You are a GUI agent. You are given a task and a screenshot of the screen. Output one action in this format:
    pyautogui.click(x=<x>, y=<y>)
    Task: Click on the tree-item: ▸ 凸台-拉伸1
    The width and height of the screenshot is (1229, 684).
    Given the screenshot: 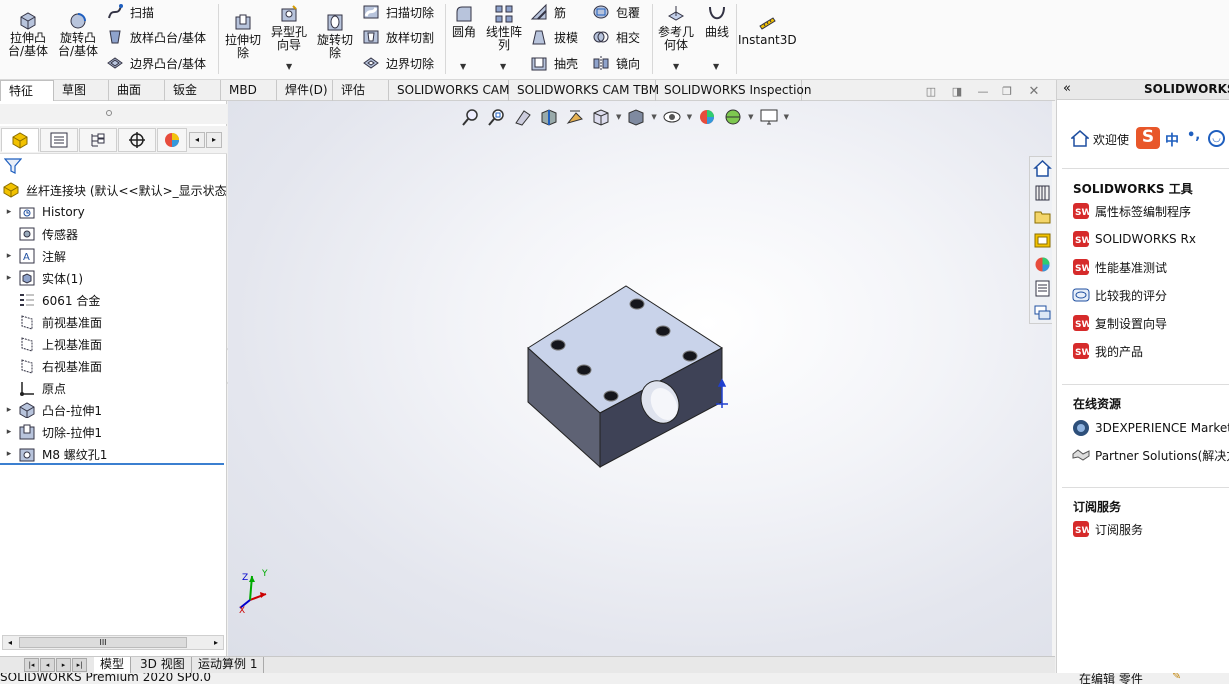 What is the action you would take?
    pyautogui.click(x=51, y=410)
    